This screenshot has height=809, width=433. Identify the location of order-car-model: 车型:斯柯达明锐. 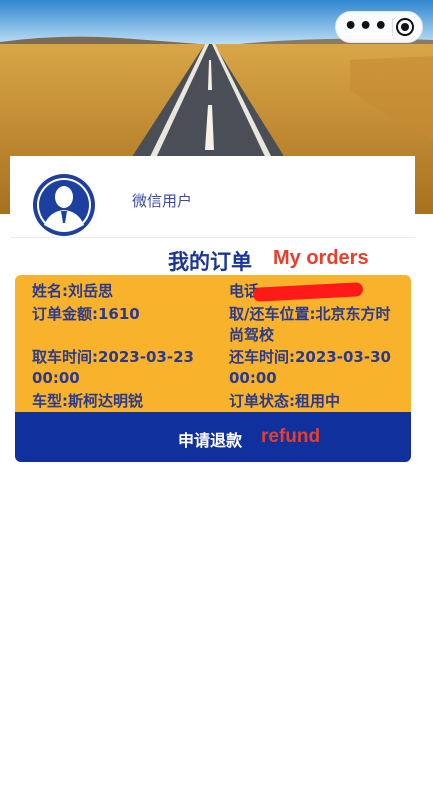
(87, 401).